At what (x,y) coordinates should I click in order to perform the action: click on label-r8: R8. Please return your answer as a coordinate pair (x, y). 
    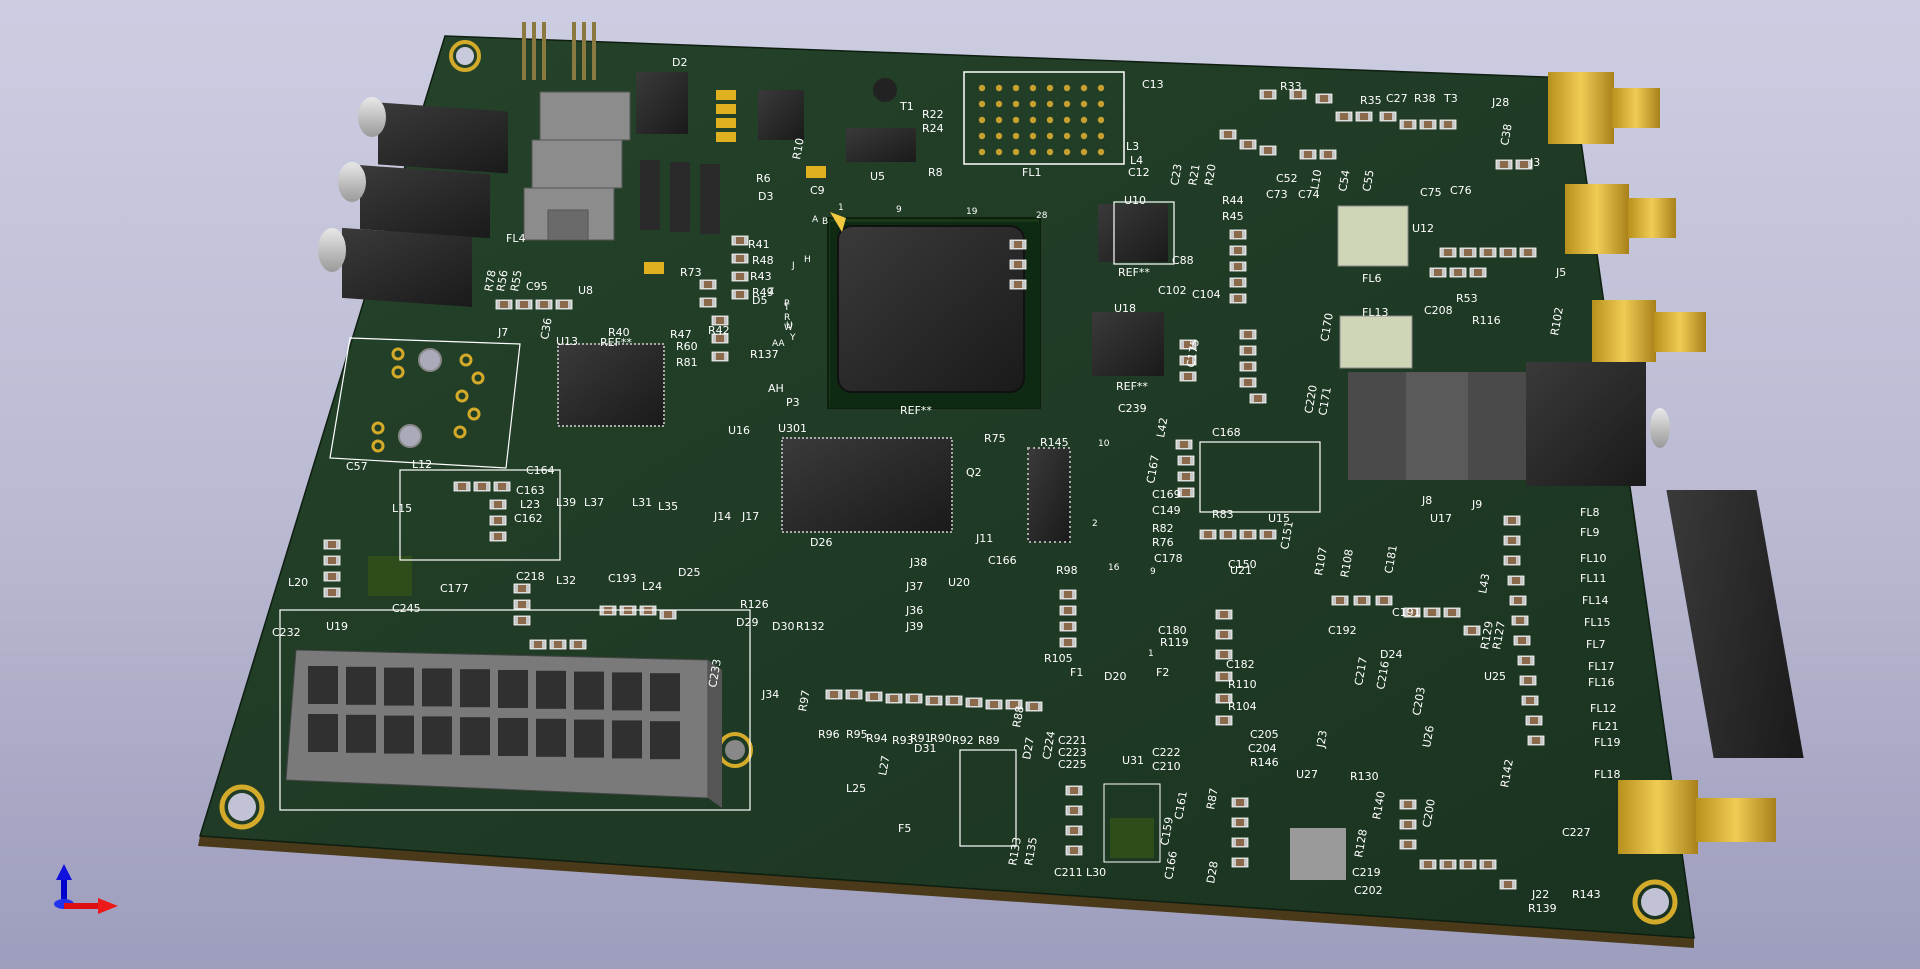
    Looking at the image, I should click on (935, 172).